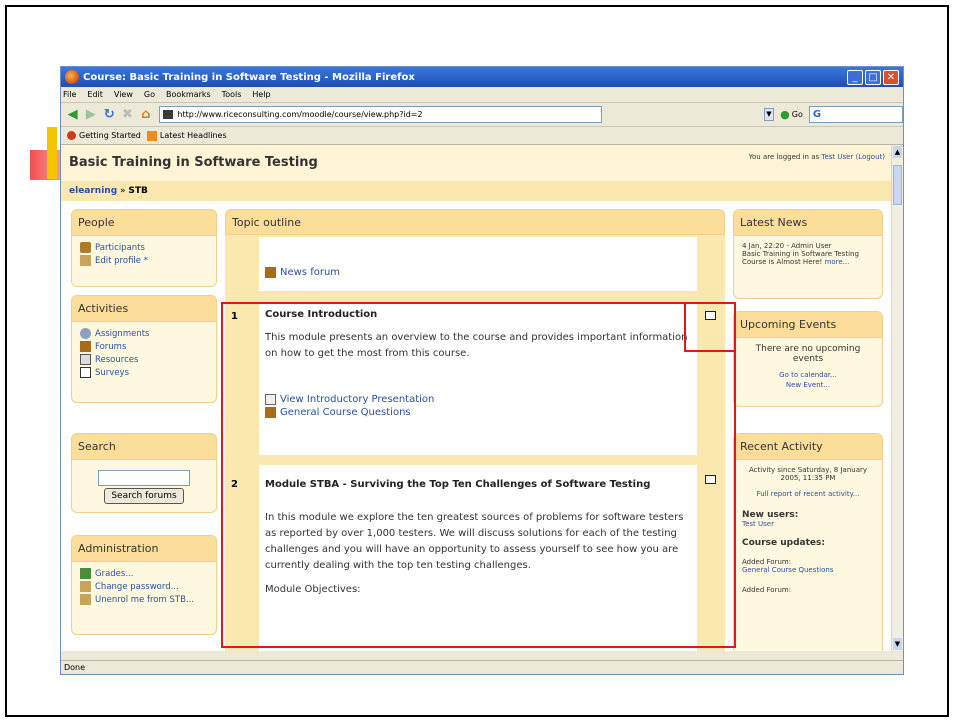 Image resolution: width=953 pixels, height=721 pixels. What do you see at coordinates (144, 372) in the screenshot?
I see `surveys-link: Surveys` at bounding box center [144, 372].